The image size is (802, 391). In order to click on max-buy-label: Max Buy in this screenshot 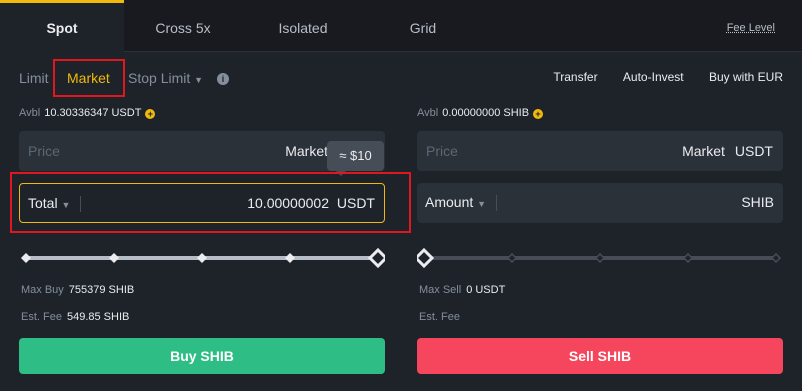, I will do `click(42, 290)`.